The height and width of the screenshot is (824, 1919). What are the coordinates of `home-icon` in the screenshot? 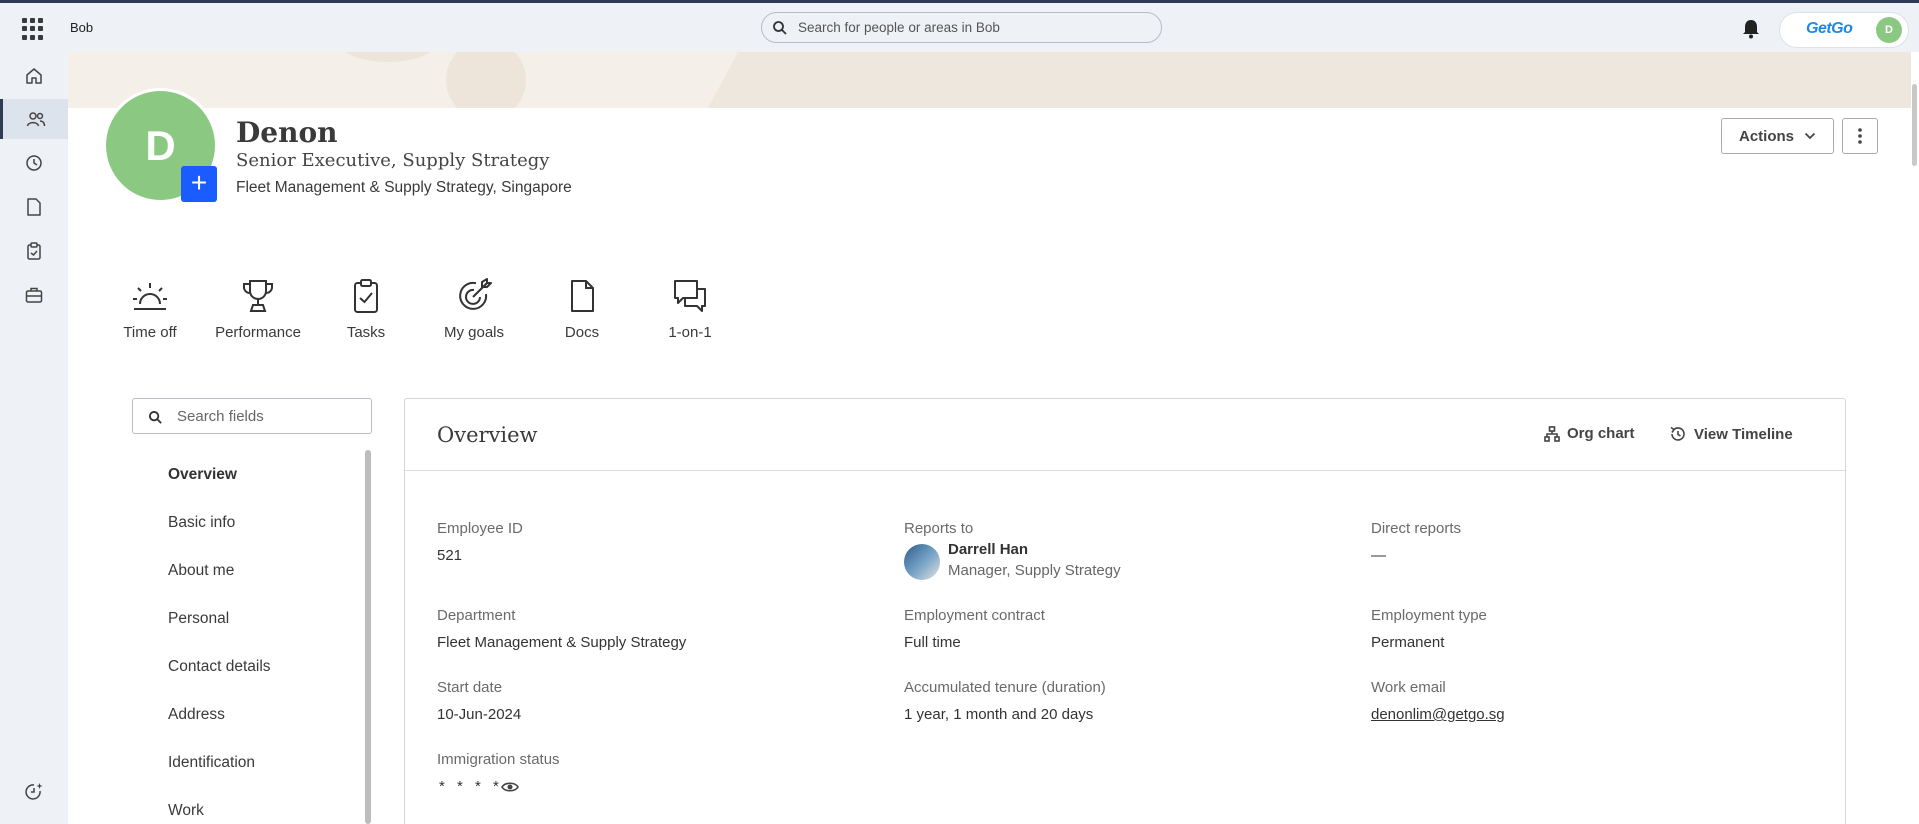 It's located at (34, 76).